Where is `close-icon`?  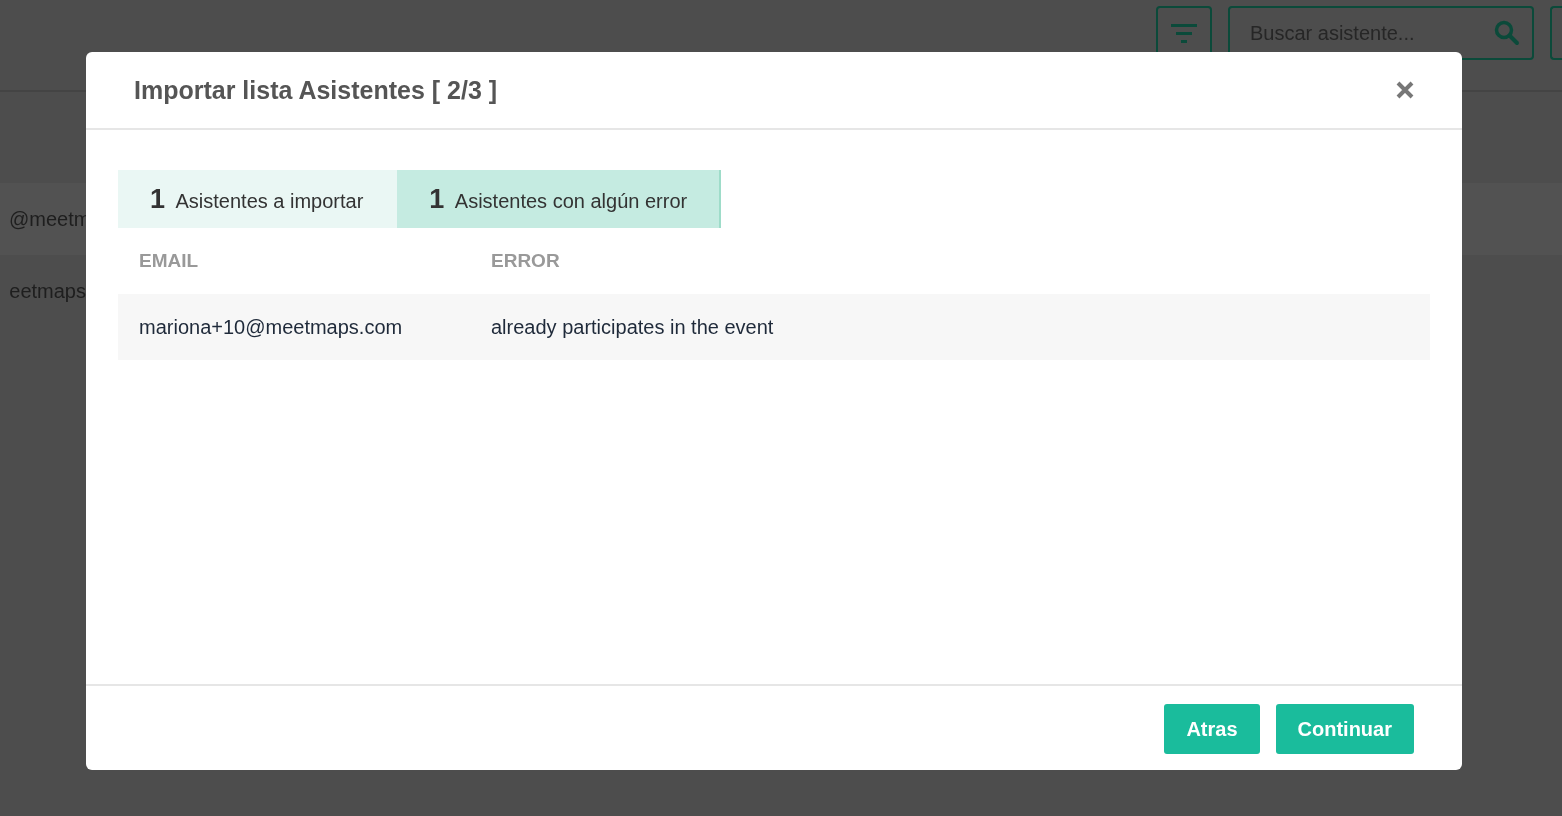
close-icon is located at coordinates (1405, 90).